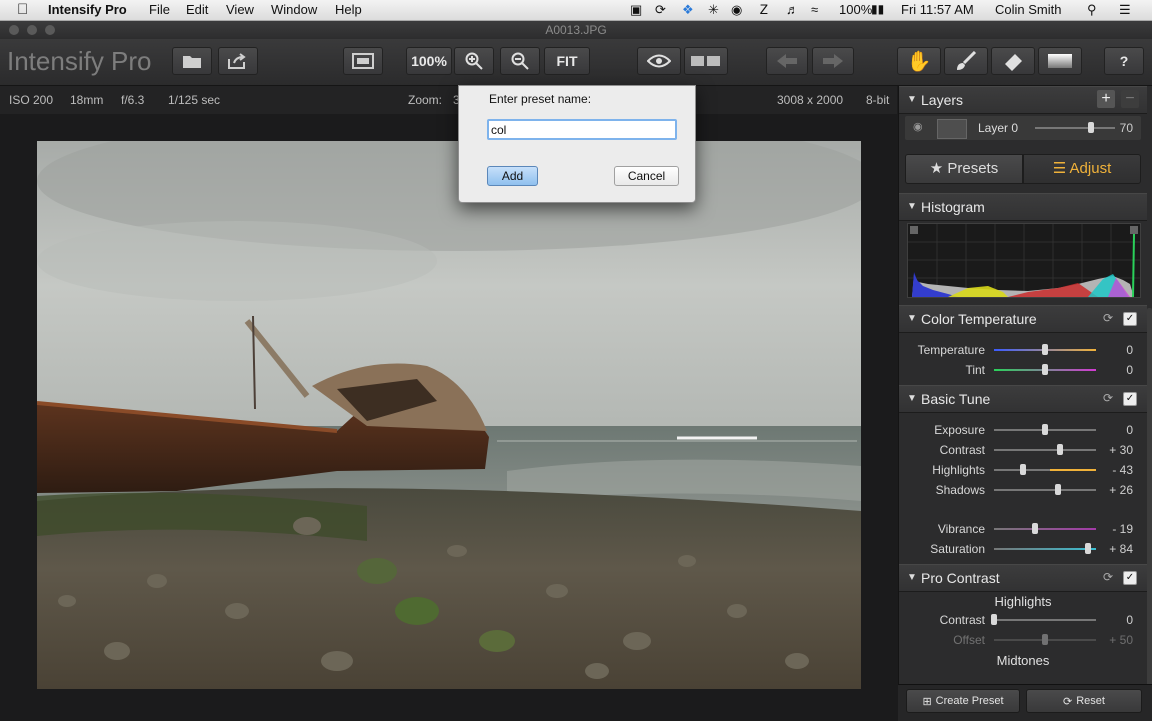 The width and height of the screenshot is (1152, 721). Describe the element at coordinates (1023, 350) in the screenshot. I see `slider-row-temperature: Temperature 0` at that location.